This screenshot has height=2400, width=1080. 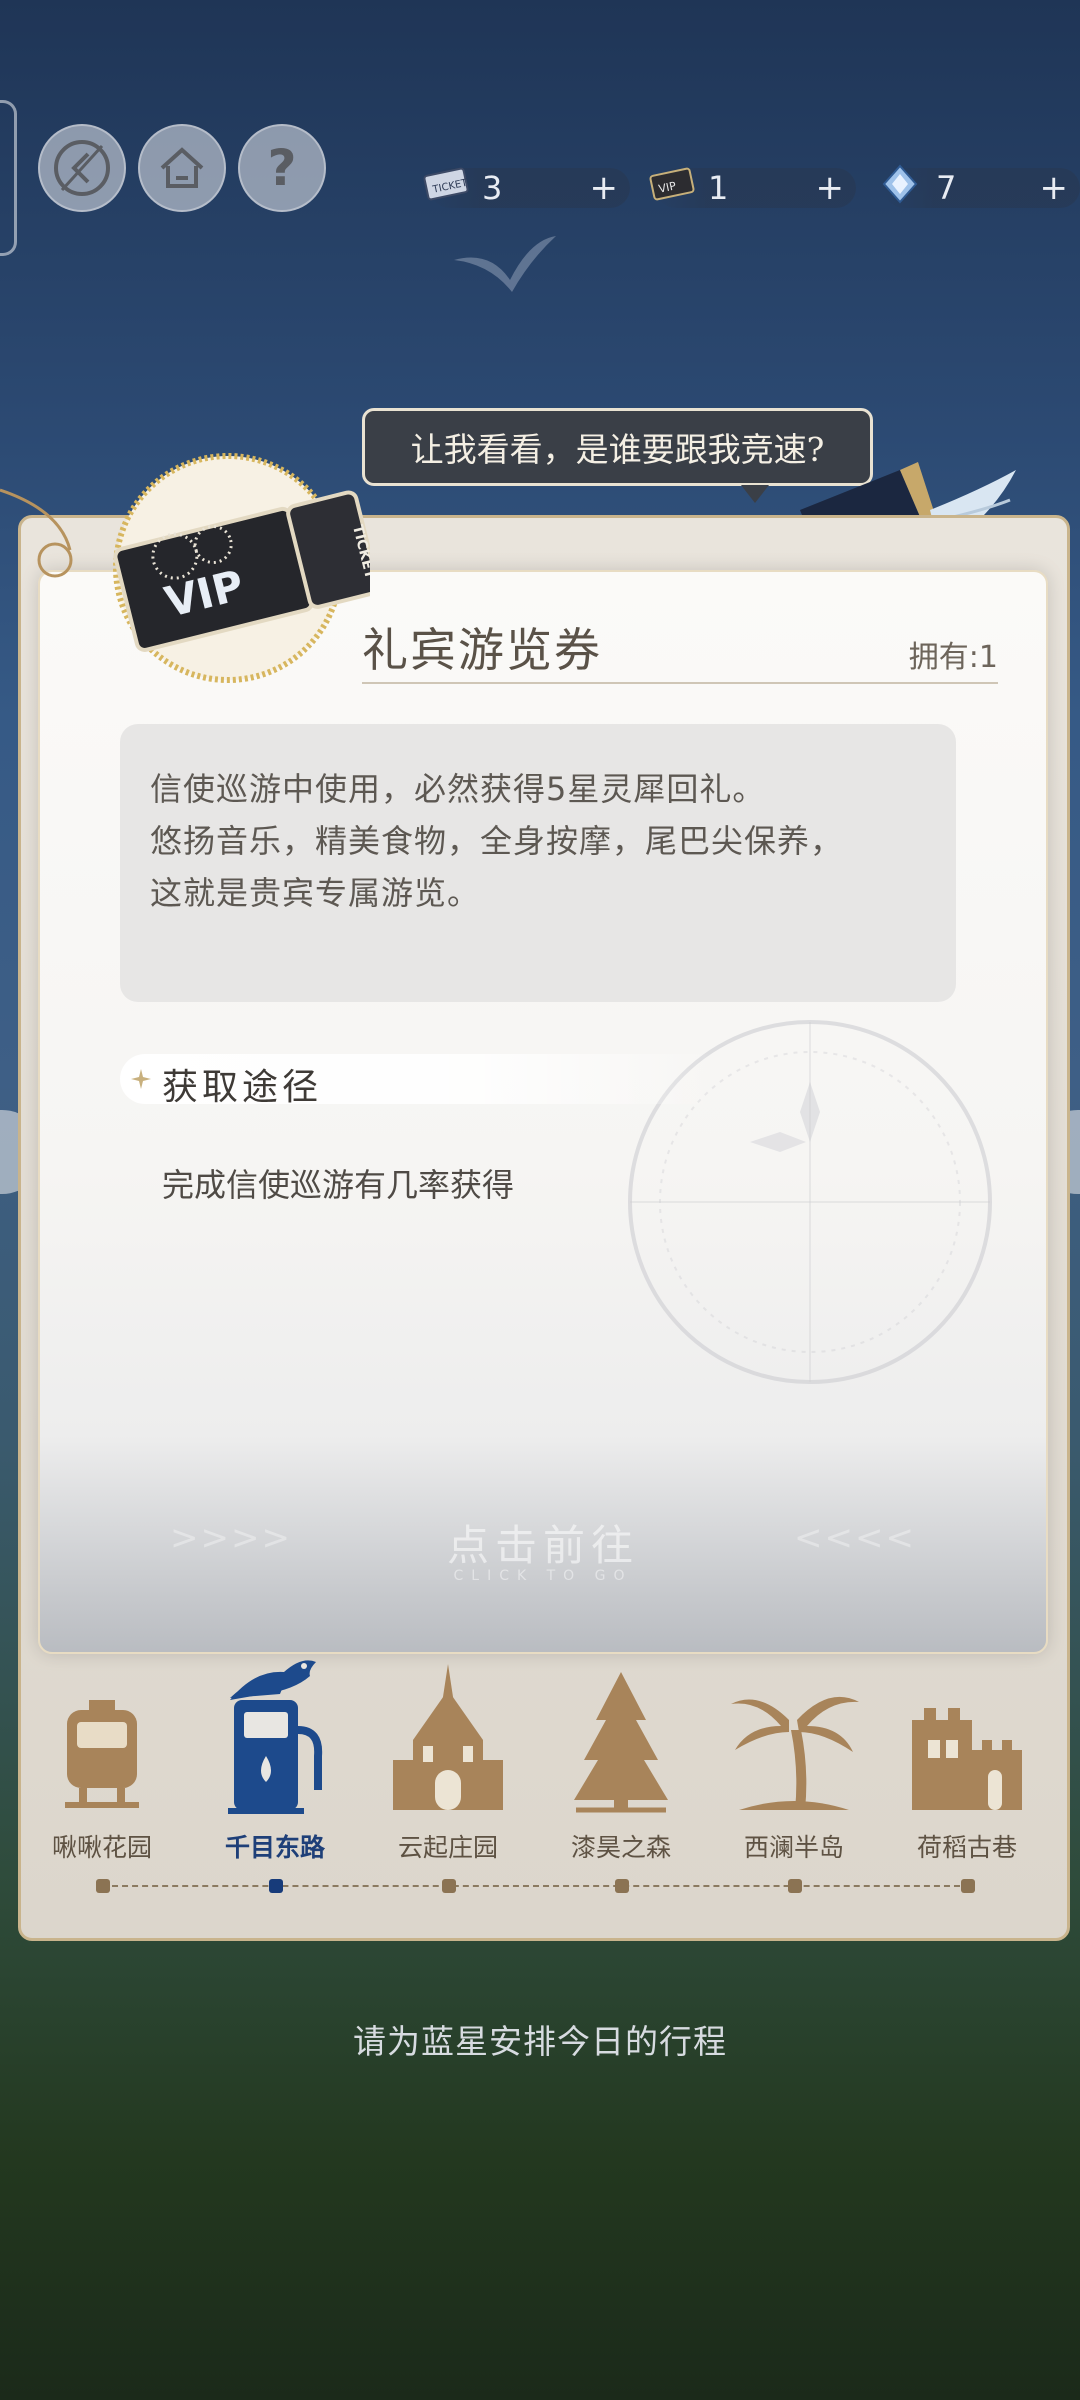 What do you see at coordinates (793, 1847) in the screenshot?
I see `destination-label: 西澜半岛` at bounding box center [793, 1847].